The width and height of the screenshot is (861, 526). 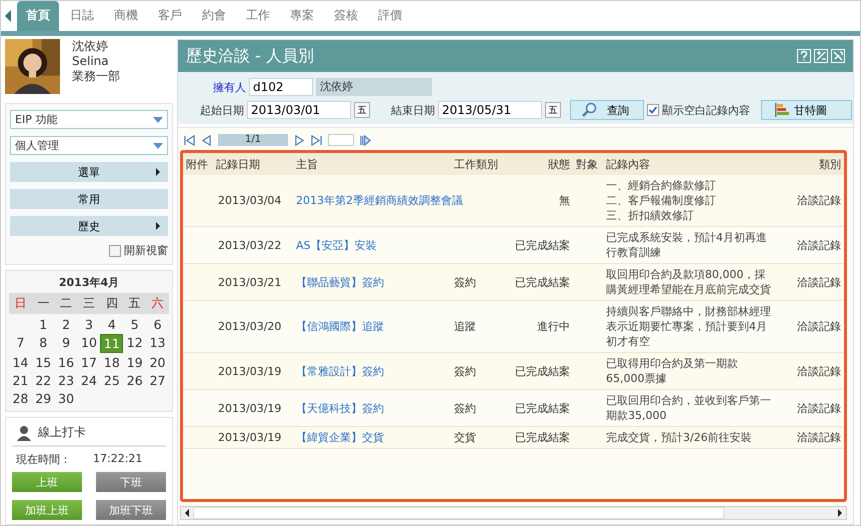 I want to click on calendar-day: 15, so click(x=43, y=362).